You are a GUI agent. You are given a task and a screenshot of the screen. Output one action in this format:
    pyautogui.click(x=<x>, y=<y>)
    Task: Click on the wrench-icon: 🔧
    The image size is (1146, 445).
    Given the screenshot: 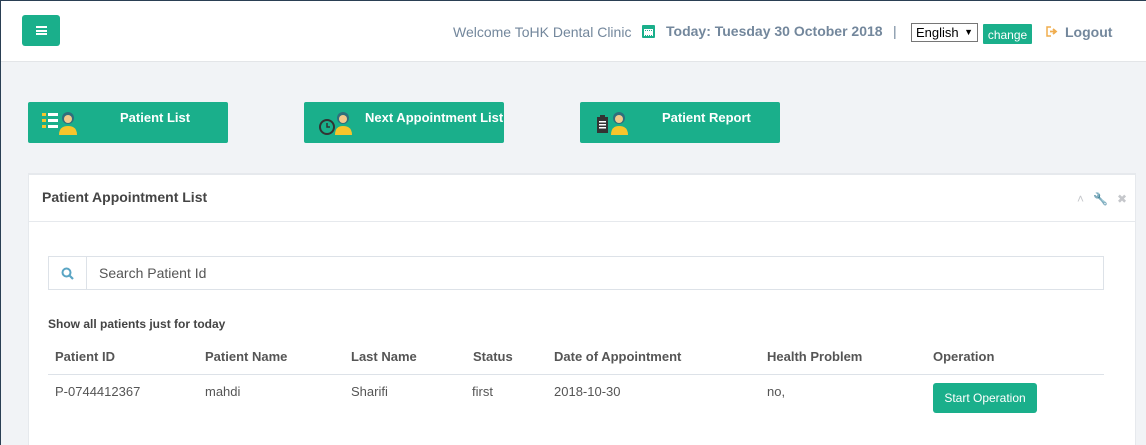 What is the action you would take?
    pyautogui.click(x=1100, y=199)
    